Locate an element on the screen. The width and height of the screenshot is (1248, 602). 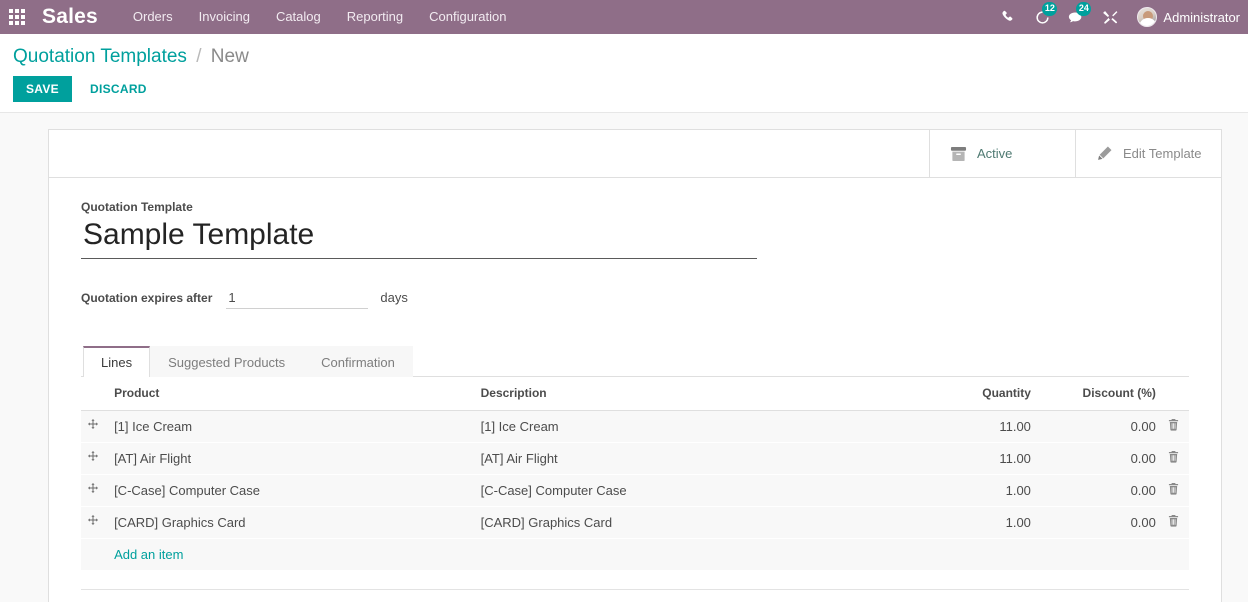
add-item-cell: Add an item is located at coordinates (648, 554).